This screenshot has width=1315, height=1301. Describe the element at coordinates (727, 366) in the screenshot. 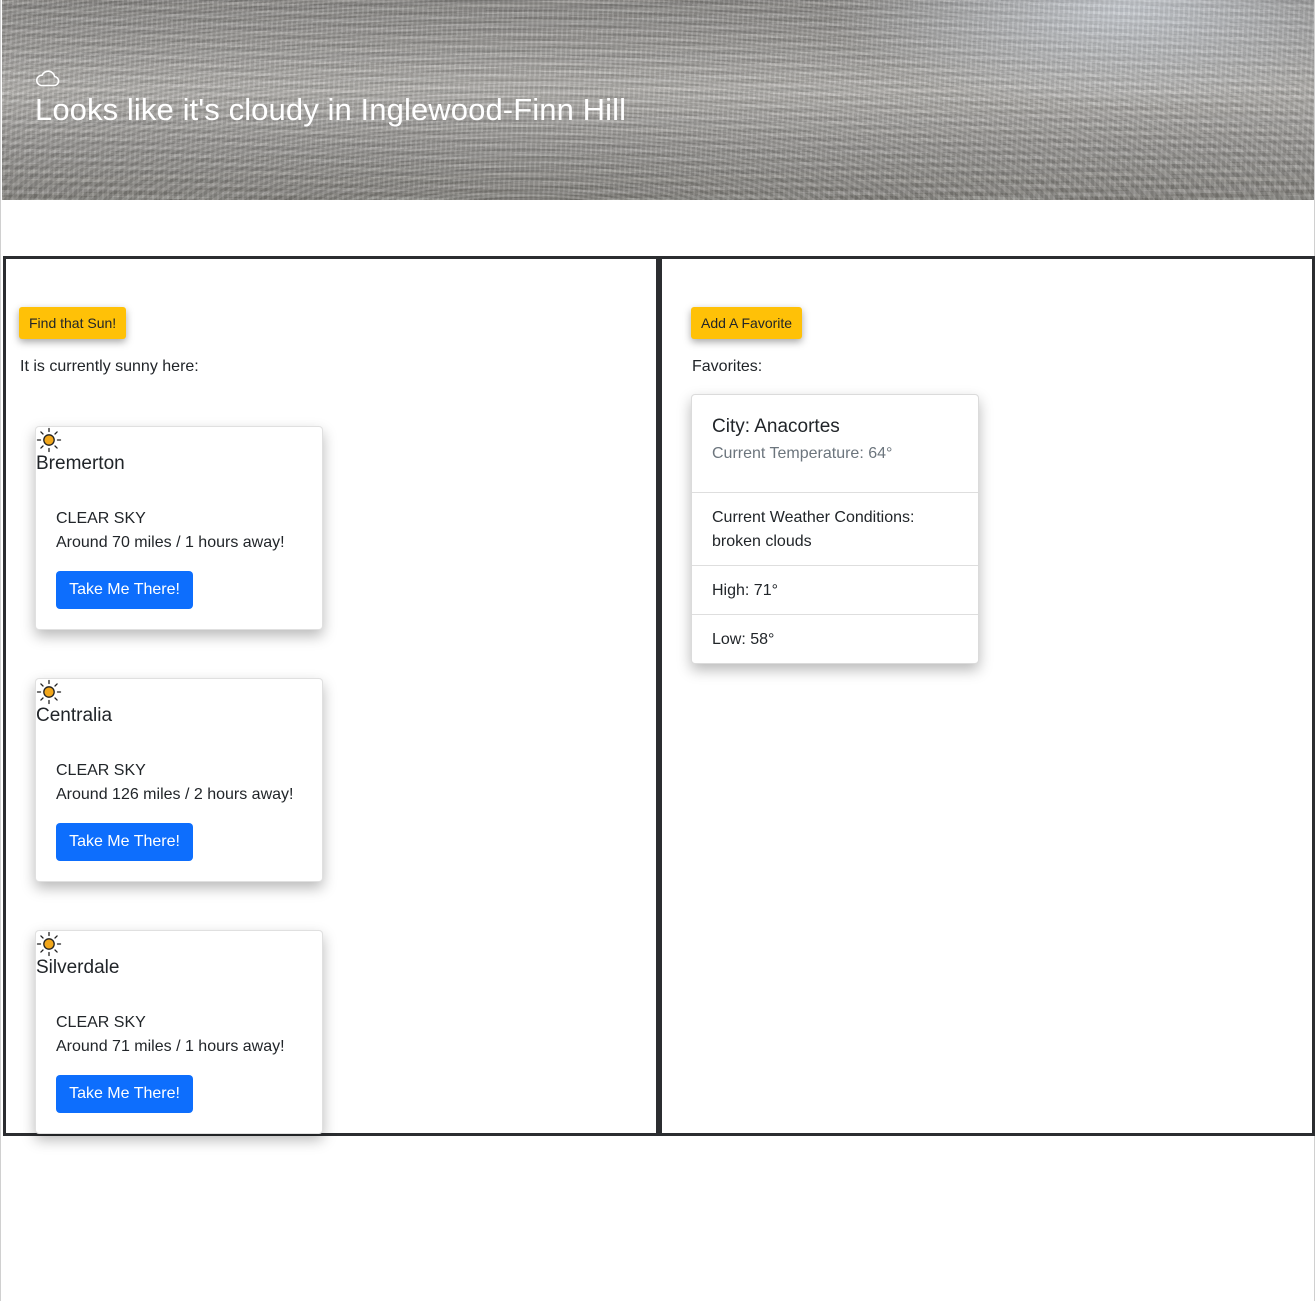

I see `favorites-heading: Favorites:` at that location.